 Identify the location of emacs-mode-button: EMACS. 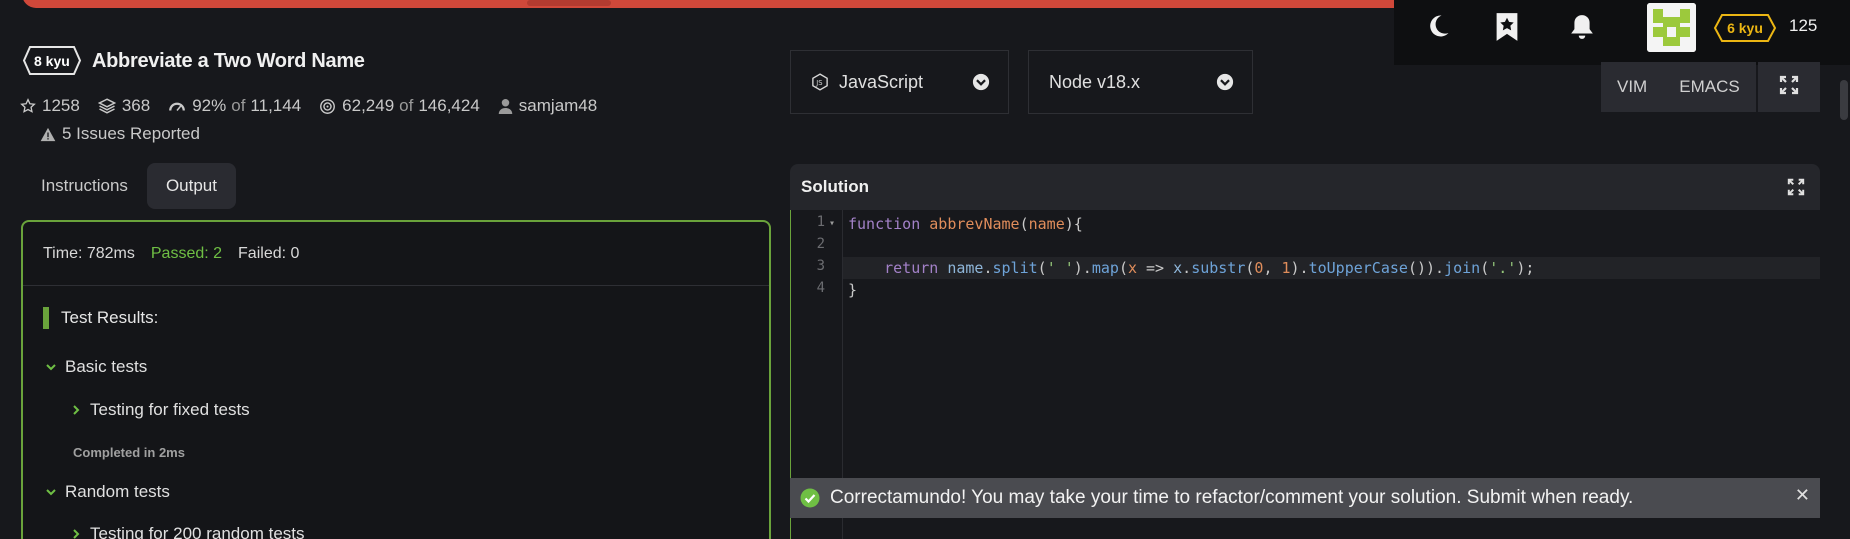
(1709, 87).